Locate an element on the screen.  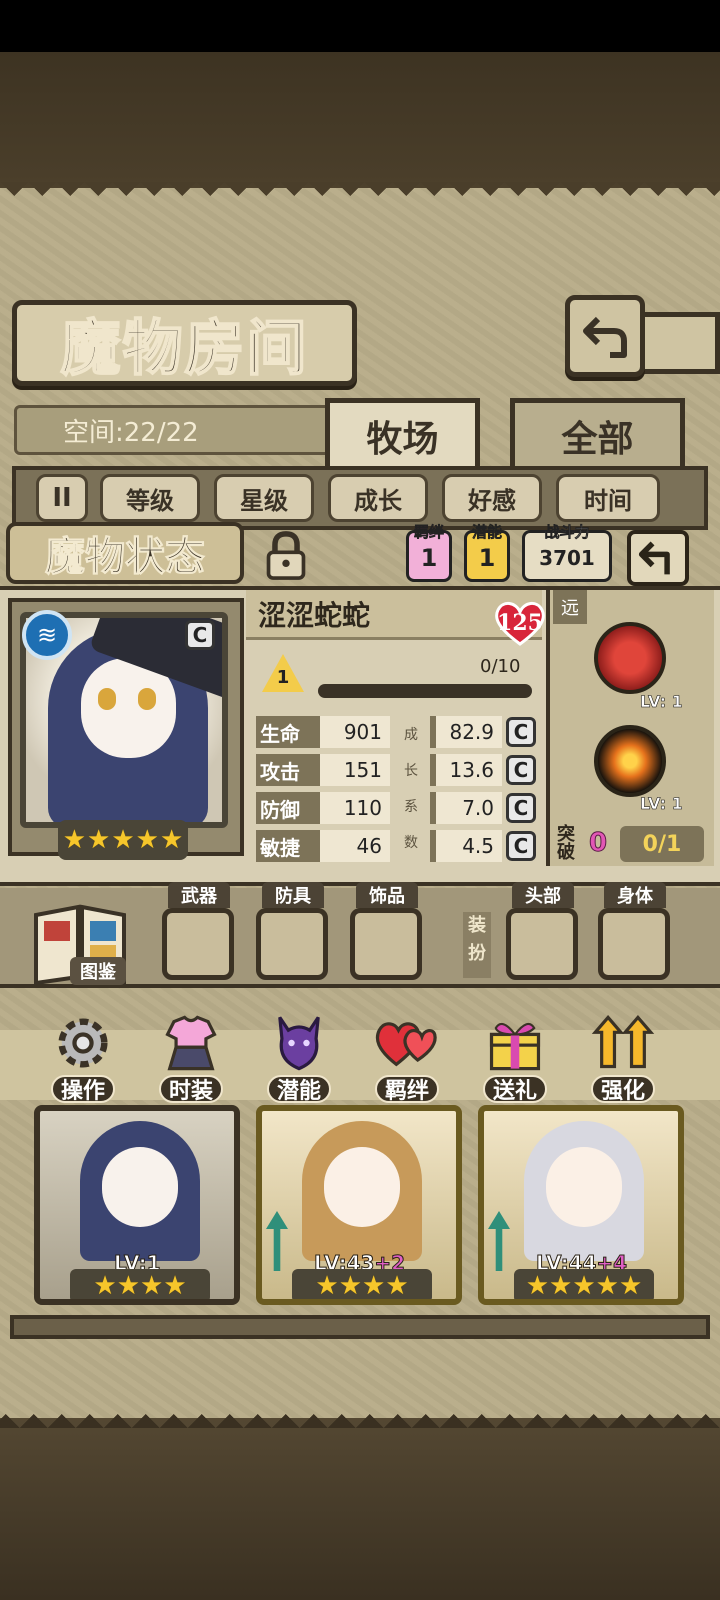
growth-value-attack: 13.6 is located at coordinates (466, 770).